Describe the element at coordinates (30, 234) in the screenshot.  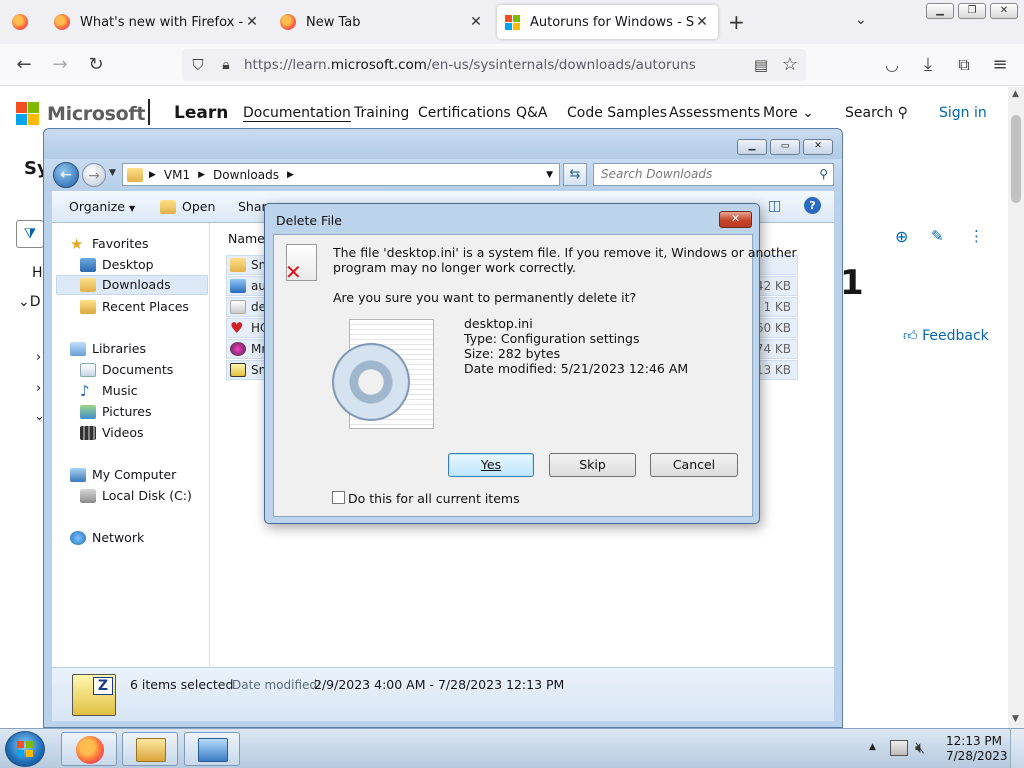
I see `filter-icon: ⧩` at that location.